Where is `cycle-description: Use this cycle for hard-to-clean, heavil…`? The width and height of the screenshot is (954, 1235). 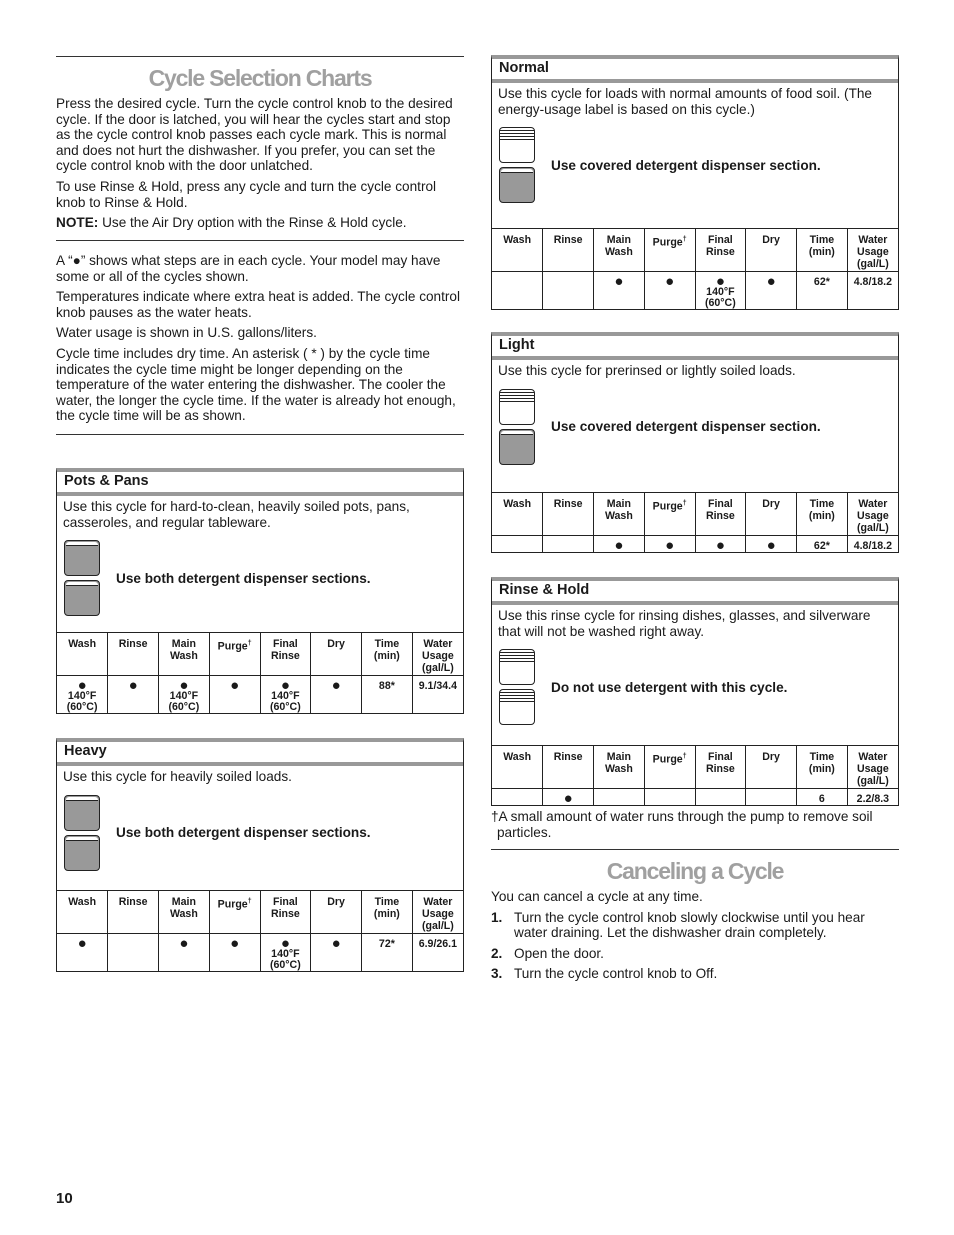
cycle-description: Use this cycle for hard-to-clean, heavil… is located at coordinates (236, 514).